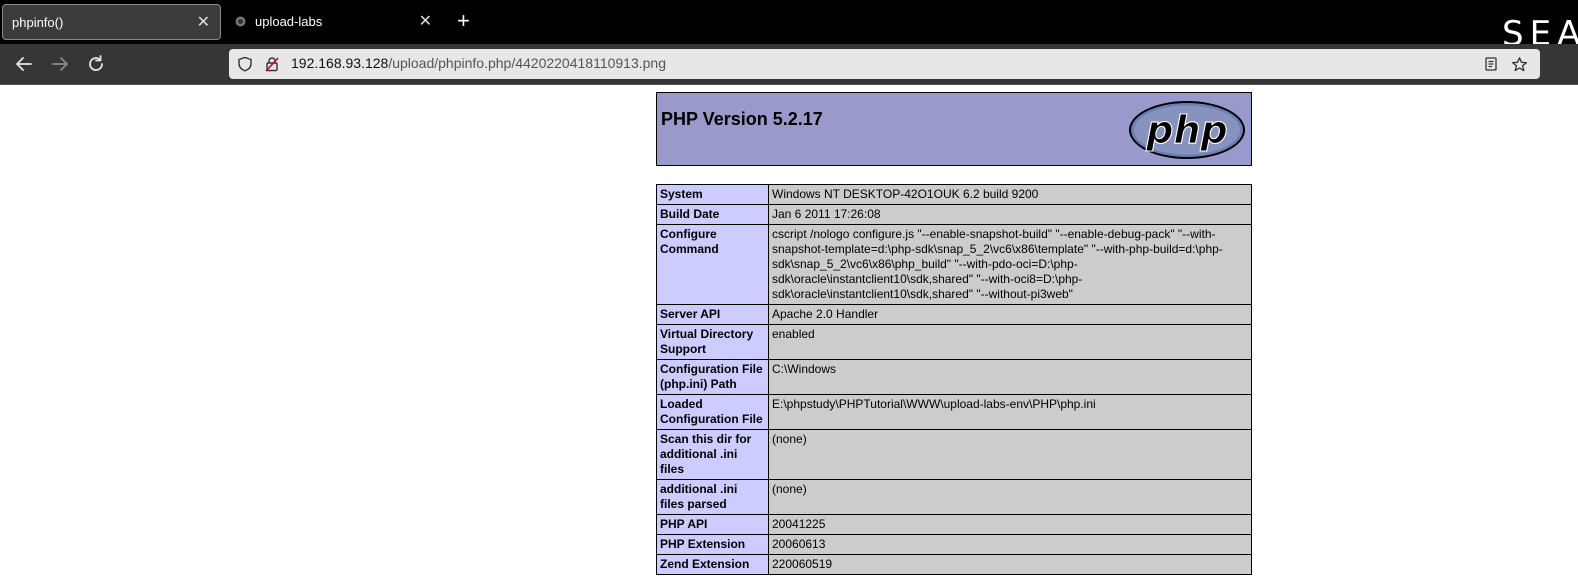 Image resolution: width=1578 pixels, height=580 pixels. I want to click on row-key: Build Date, so click(712, 214).